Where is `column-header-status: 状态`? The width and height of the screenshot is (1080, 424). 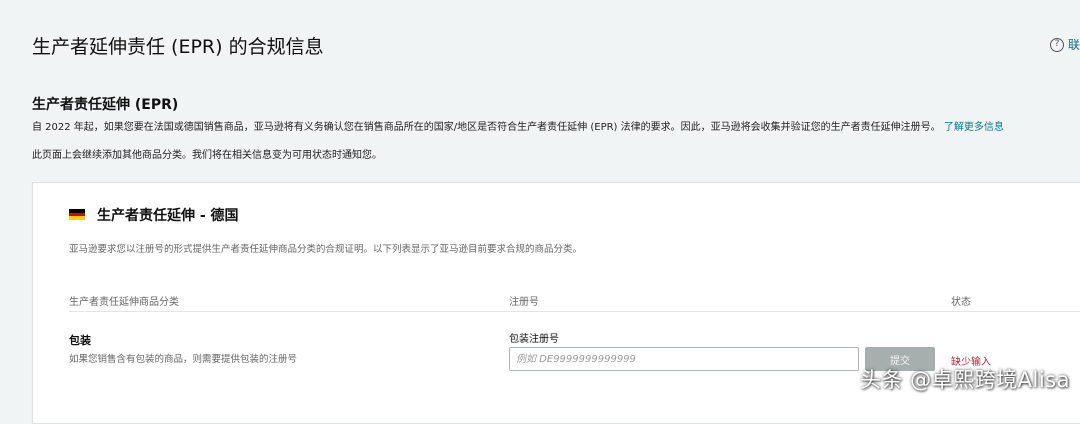 column-header-status: 状态 is located at coordinates (961, 302).